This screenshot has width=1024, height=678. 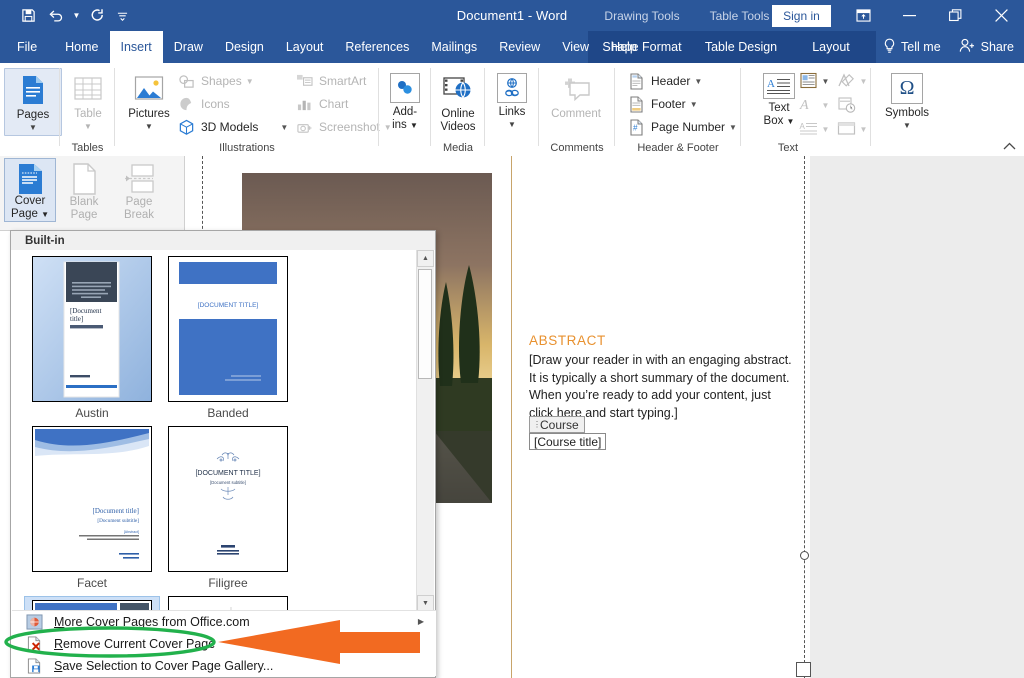 What do you see at coordinates (377, 47) in the screenshot?
I see `tab-references: References` at bounding box center [377, 47].